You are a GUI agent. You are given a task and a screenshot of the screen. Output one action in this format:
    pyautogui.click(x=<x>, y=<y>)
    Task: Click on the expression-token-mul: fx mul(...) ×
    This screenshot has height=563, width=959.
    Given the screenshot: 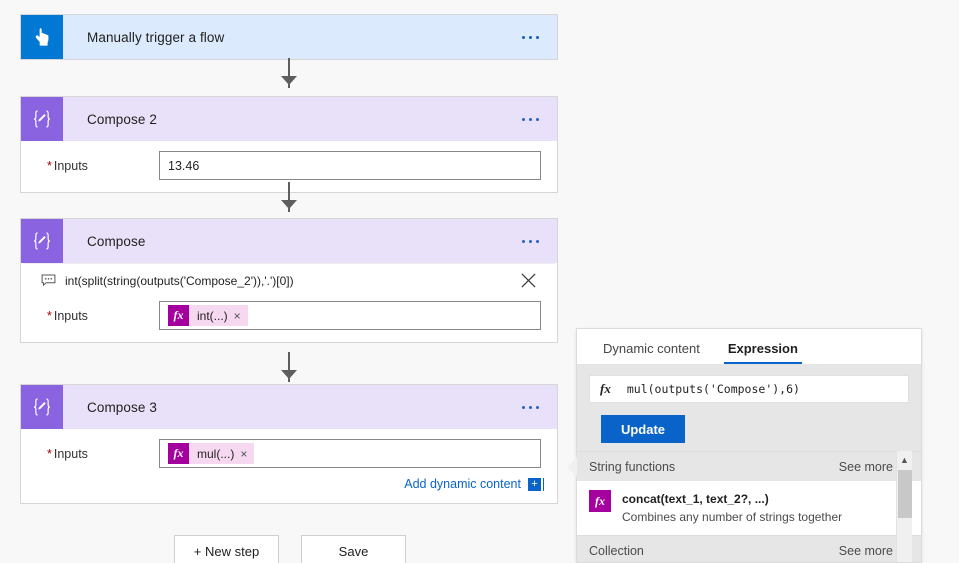 What is the action you would take?
    pyautogui.click(x=211, y=453)
    